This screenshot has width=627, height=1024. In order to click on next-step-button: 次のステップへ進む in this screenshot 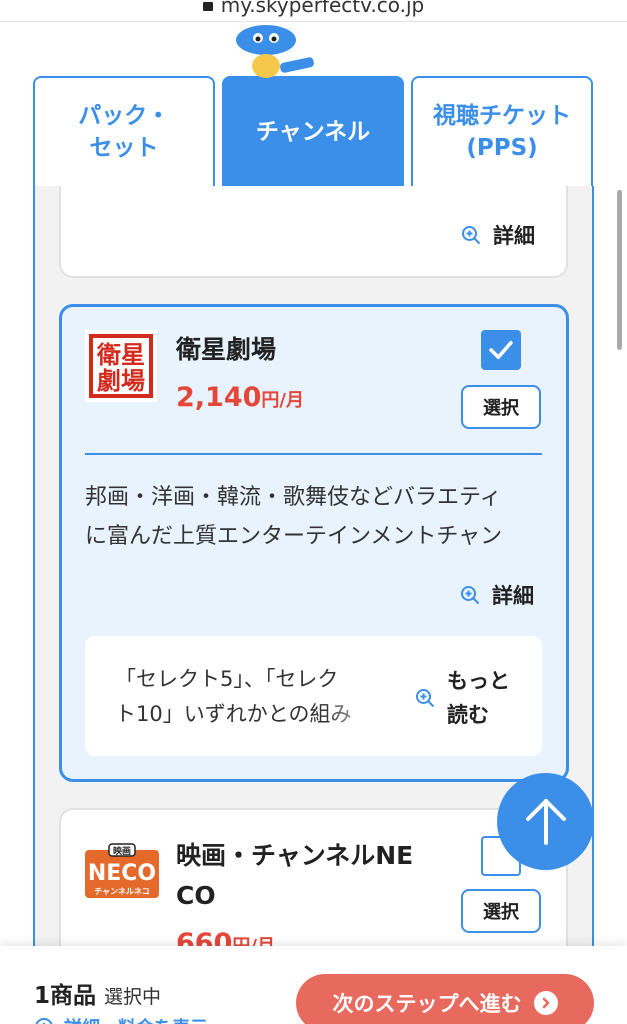, I will do `click(445, 999)`.